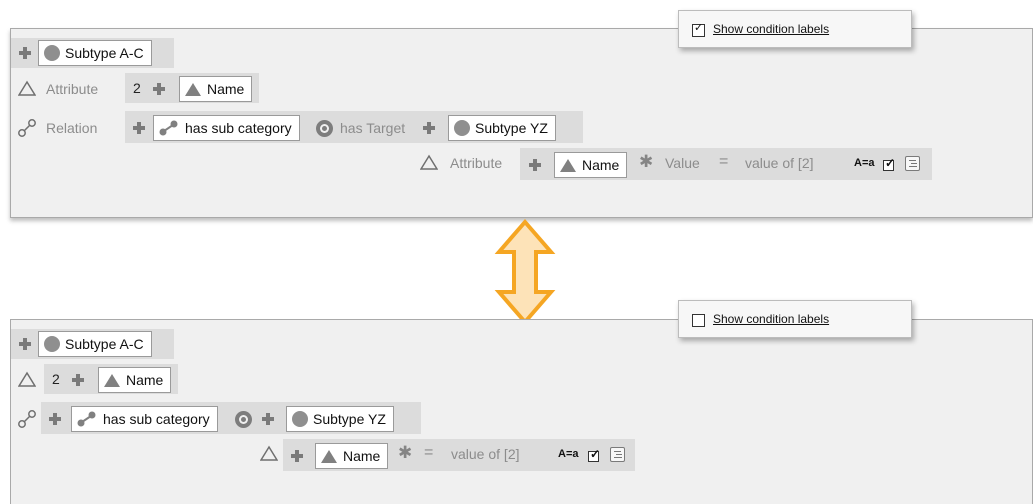  I want to click on show-condition-labels-popup: ✓ Show condition labels, so click(795, 29).